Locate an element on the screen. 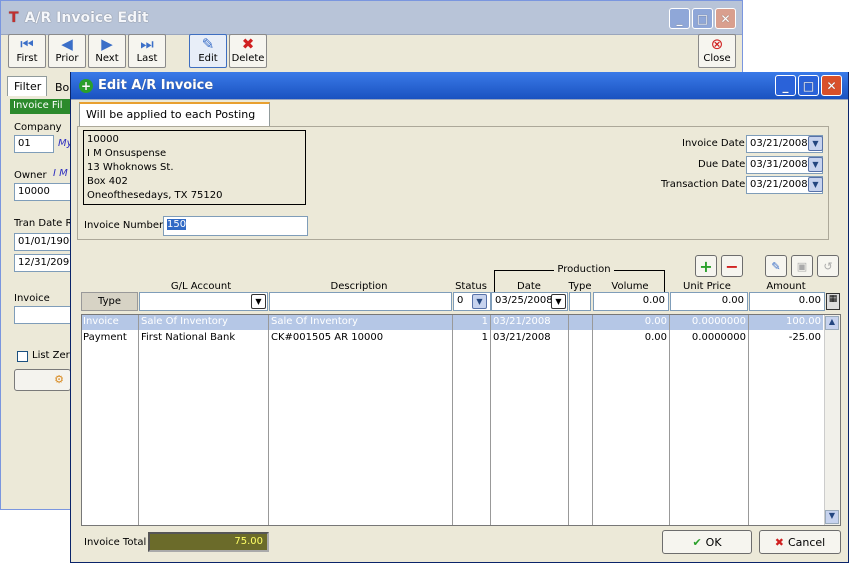  header-unit-price: Unit Price is located at coordinates (707, 286).